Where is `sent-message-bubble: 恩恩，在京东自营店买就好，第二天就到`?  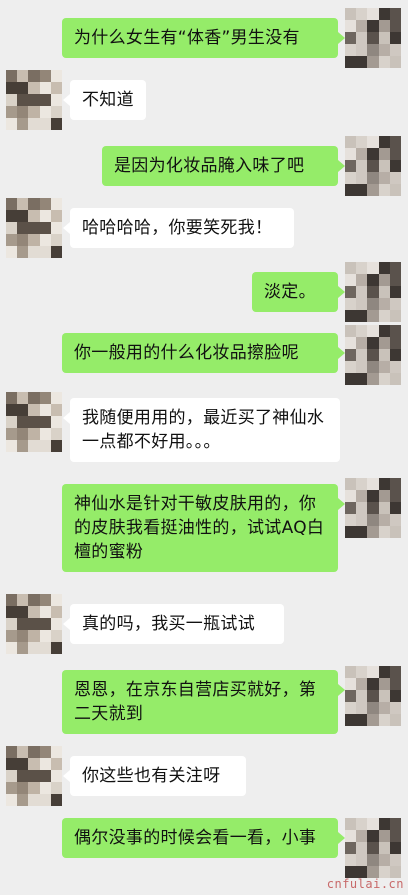
sent-message-bubble: 恩恩，在京东自营店买就好，第二天就到 is located at coordinates (203, 702).